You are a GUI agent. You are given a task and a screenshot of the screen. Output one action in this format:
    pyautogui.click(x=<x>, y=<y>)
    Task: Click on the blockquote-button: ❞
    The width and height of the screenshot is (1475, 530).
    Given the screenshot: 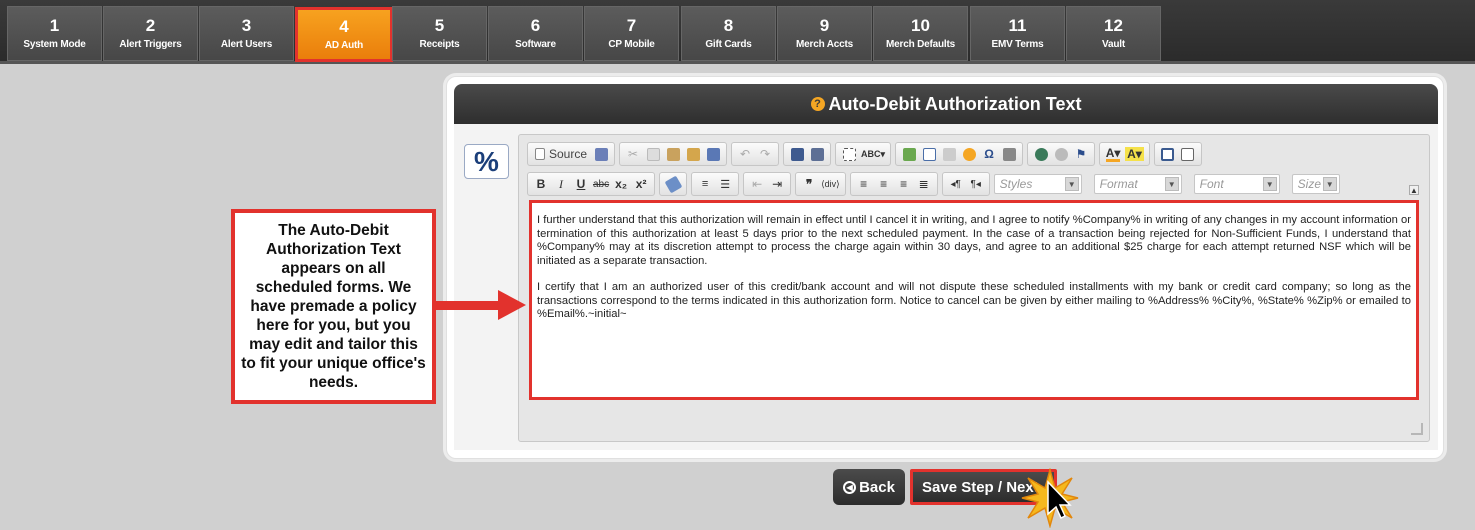 What is the action you would take?
    pyautogui.click(x=809, y=184)
    